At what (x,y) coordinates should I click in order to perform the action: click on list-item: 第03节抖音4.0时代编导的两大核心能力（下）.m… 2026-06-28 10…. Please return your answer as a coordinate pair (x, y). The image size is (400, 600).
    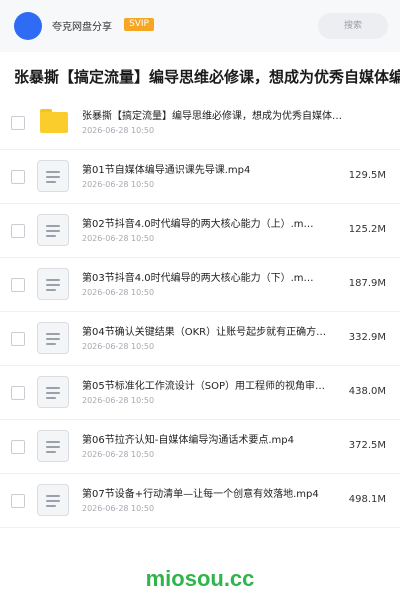
    Looking at the image, I should click on (200, 285).